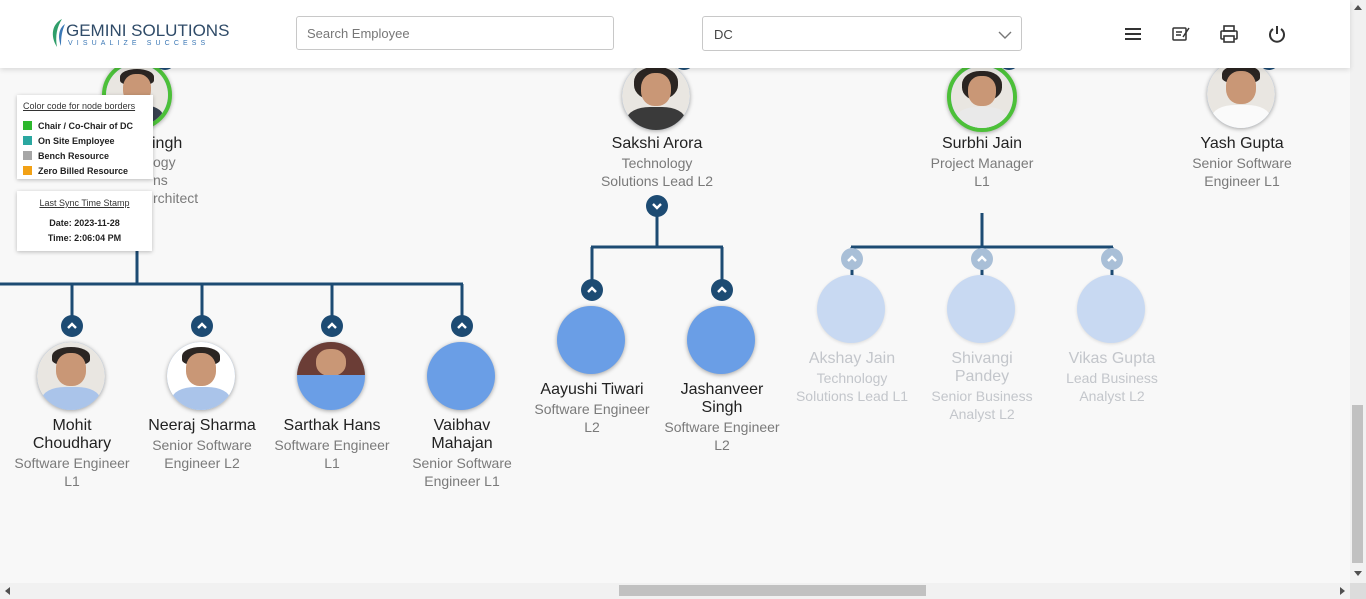 This screenshot has width=1366, height=599. Describe the element at coordinates (982, 358) in the screenshot. I see `employee-name: Shivangi` at that location.